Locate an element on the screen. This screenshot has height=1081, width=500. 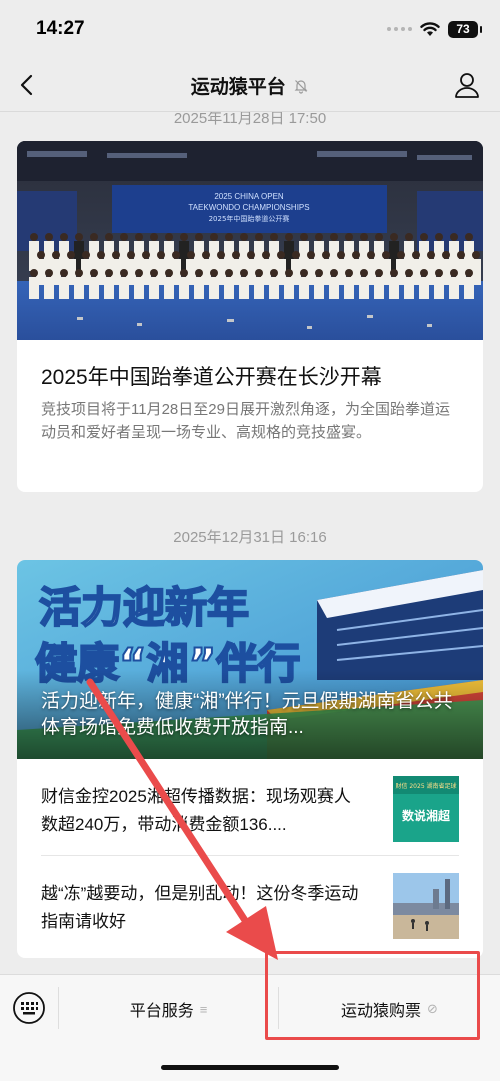
mini-program-icon: ⊘ is located at coordinates (432, 1008).